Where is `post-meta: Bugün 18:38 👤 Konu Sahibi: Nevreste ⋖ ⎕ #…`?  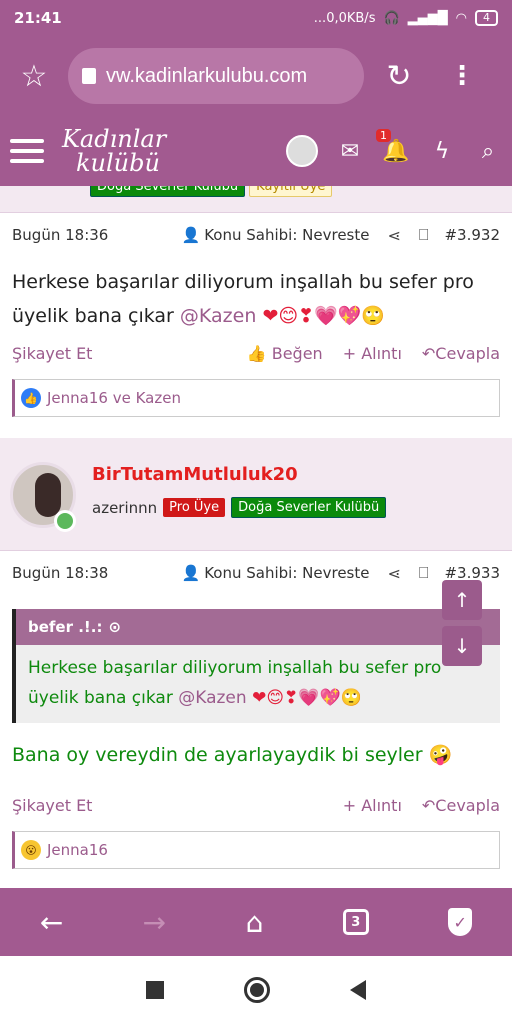 post-meta: Bugün 18:38 👤 Konu Sahibi: Nevreste ⋖ ⎕ #… is located at coordinates (256, 573).